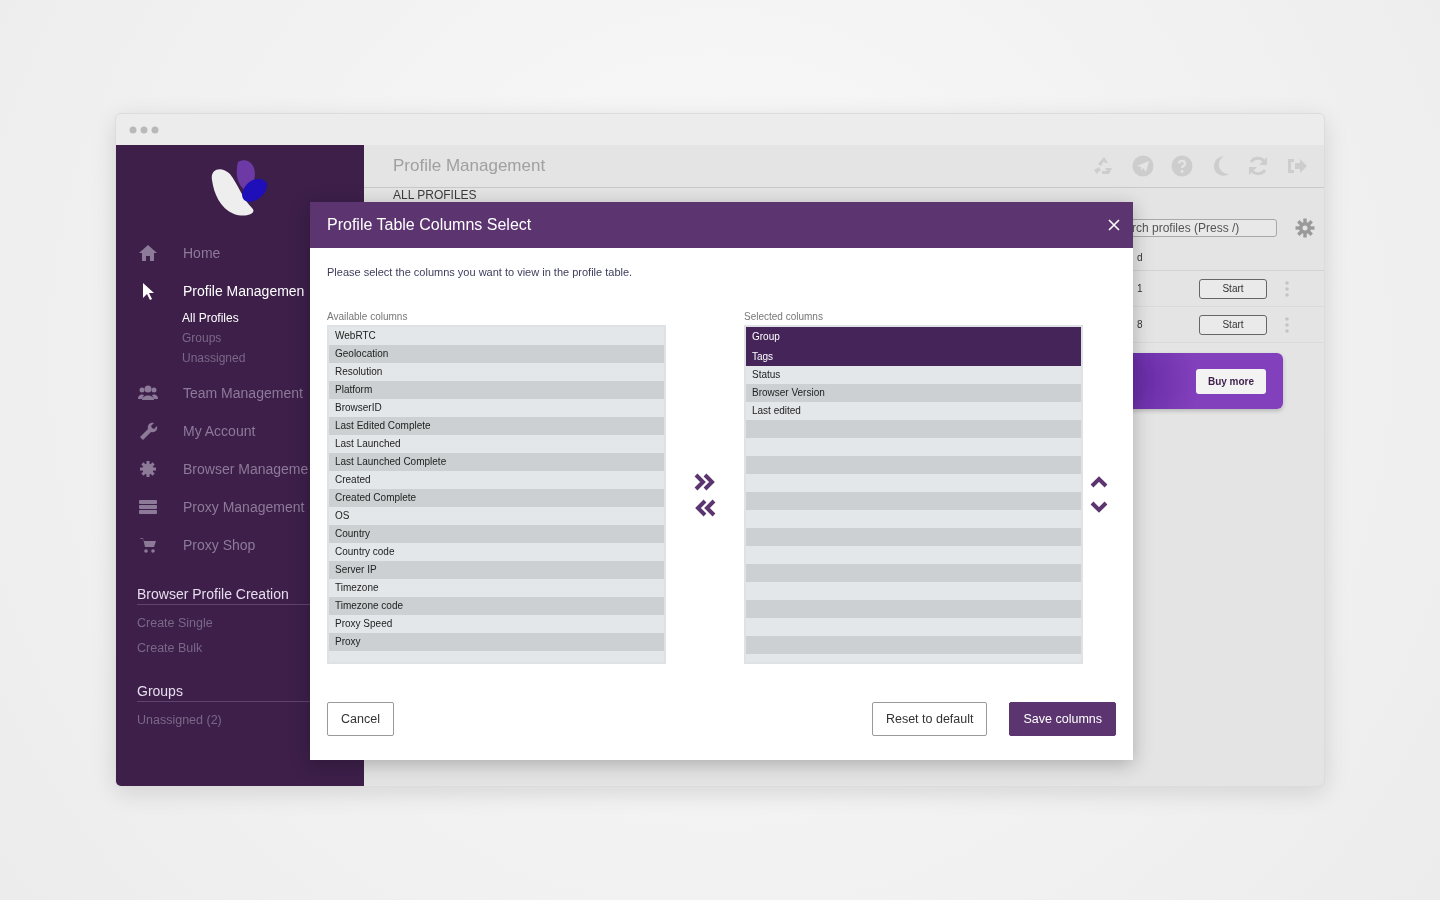 Image resolution: width=1440 pixels, height=900 pixels. Describe the element at coordinates (496, 426) in the screenshot. I see `list-item: Last Edited Complete` at that location.